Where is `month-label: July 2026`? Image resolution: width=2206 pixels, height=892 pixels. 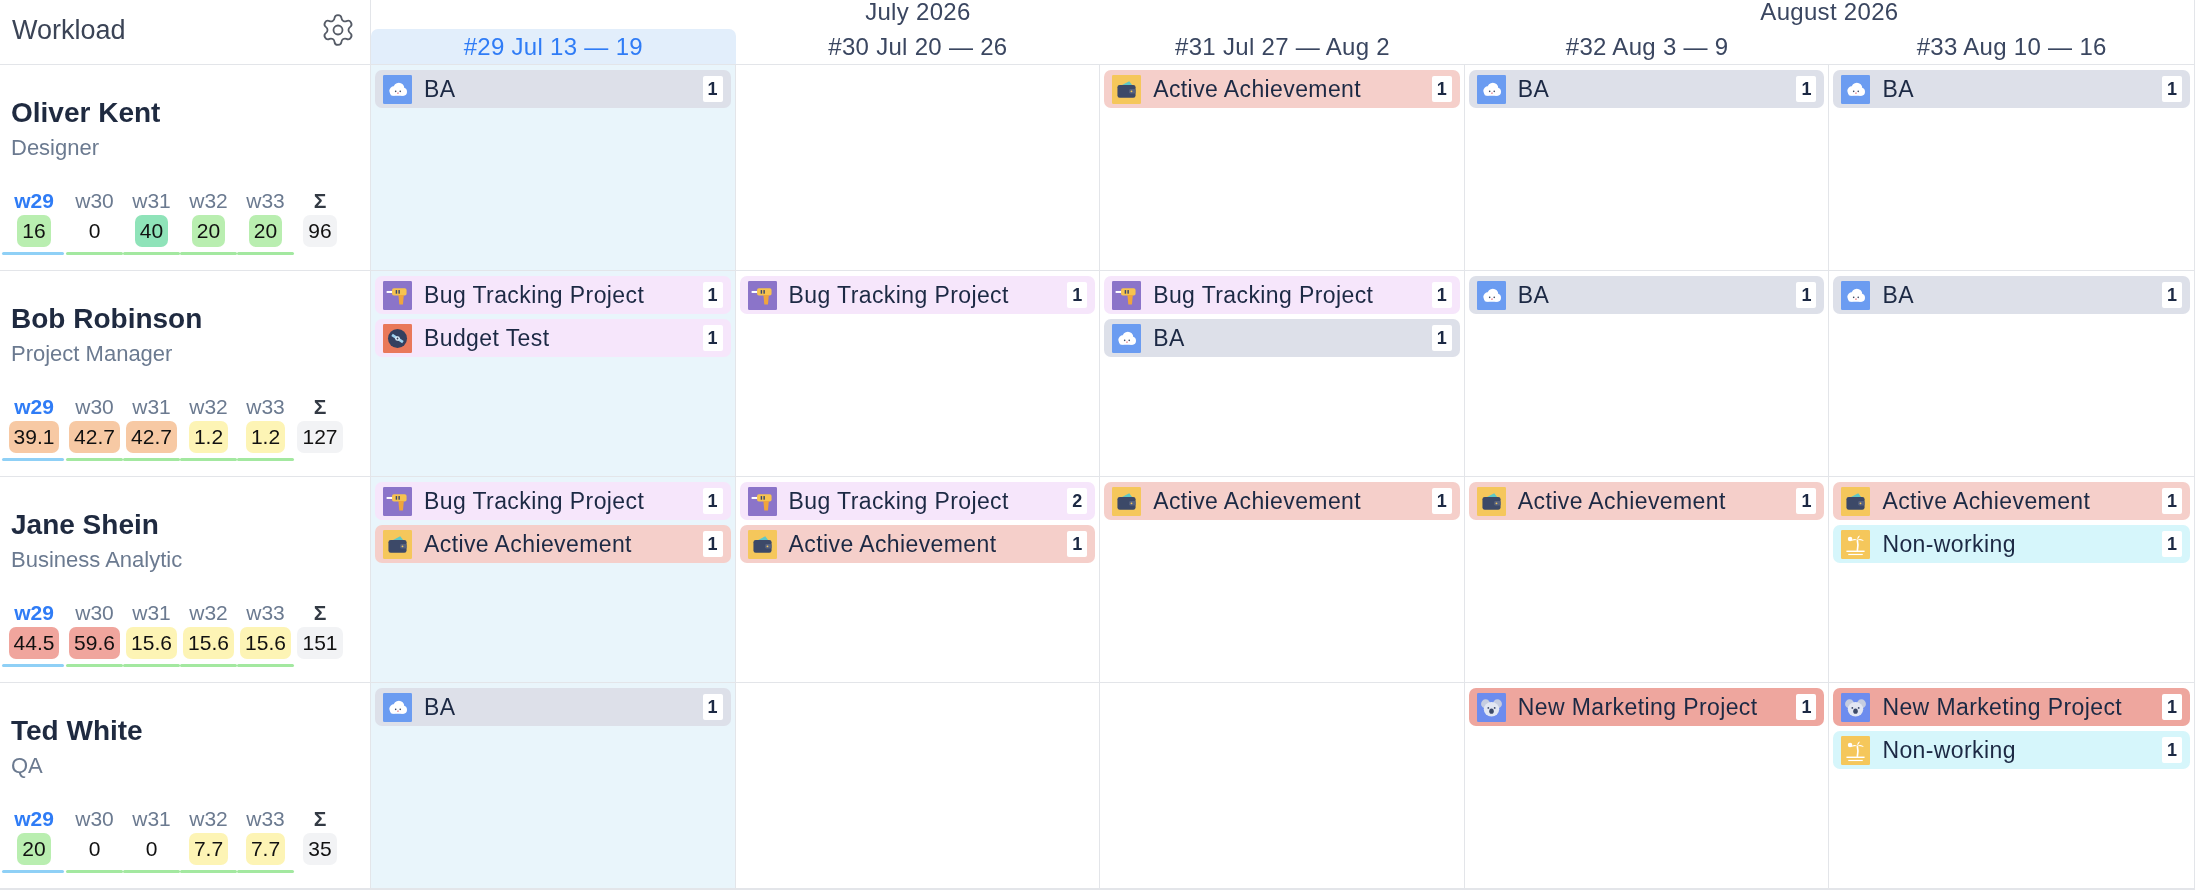 month-label: July 2026 is located at coordinates (918, 12).